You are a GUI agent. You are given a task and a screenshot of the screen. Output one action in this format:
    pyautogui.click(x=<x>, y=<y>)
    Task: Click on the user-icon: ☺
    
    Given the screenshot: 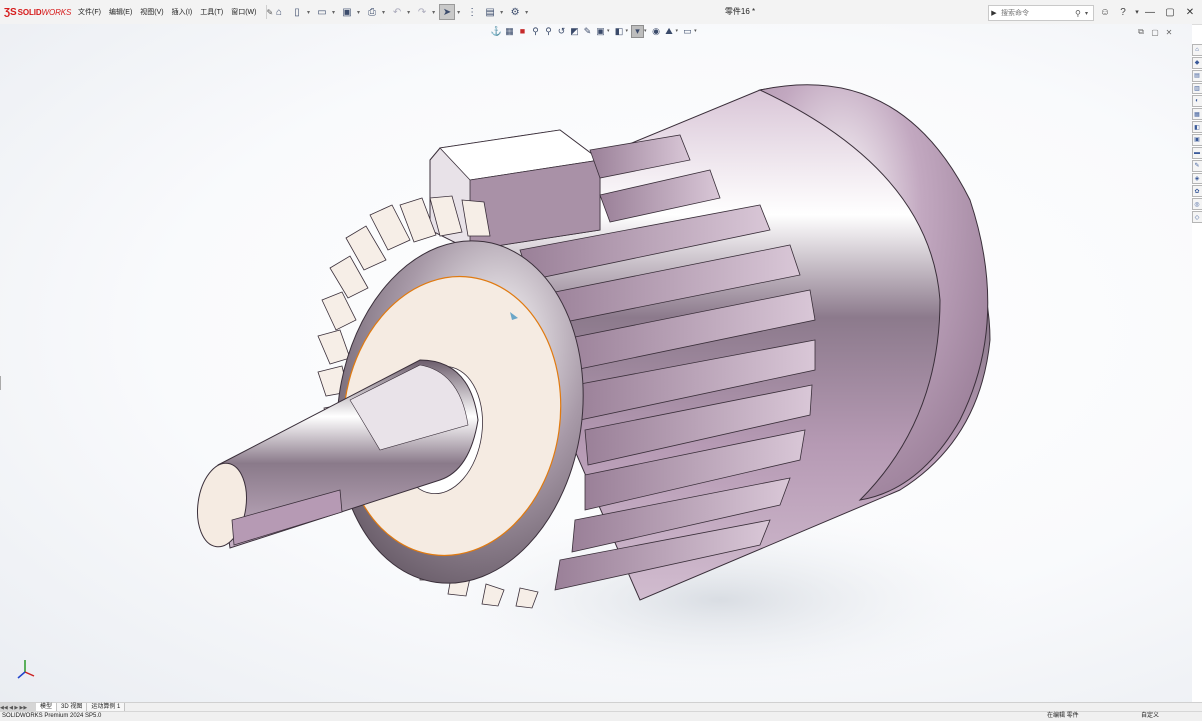 What is the action you would take?
    pyautogui.click(x=1105, y=12)
    